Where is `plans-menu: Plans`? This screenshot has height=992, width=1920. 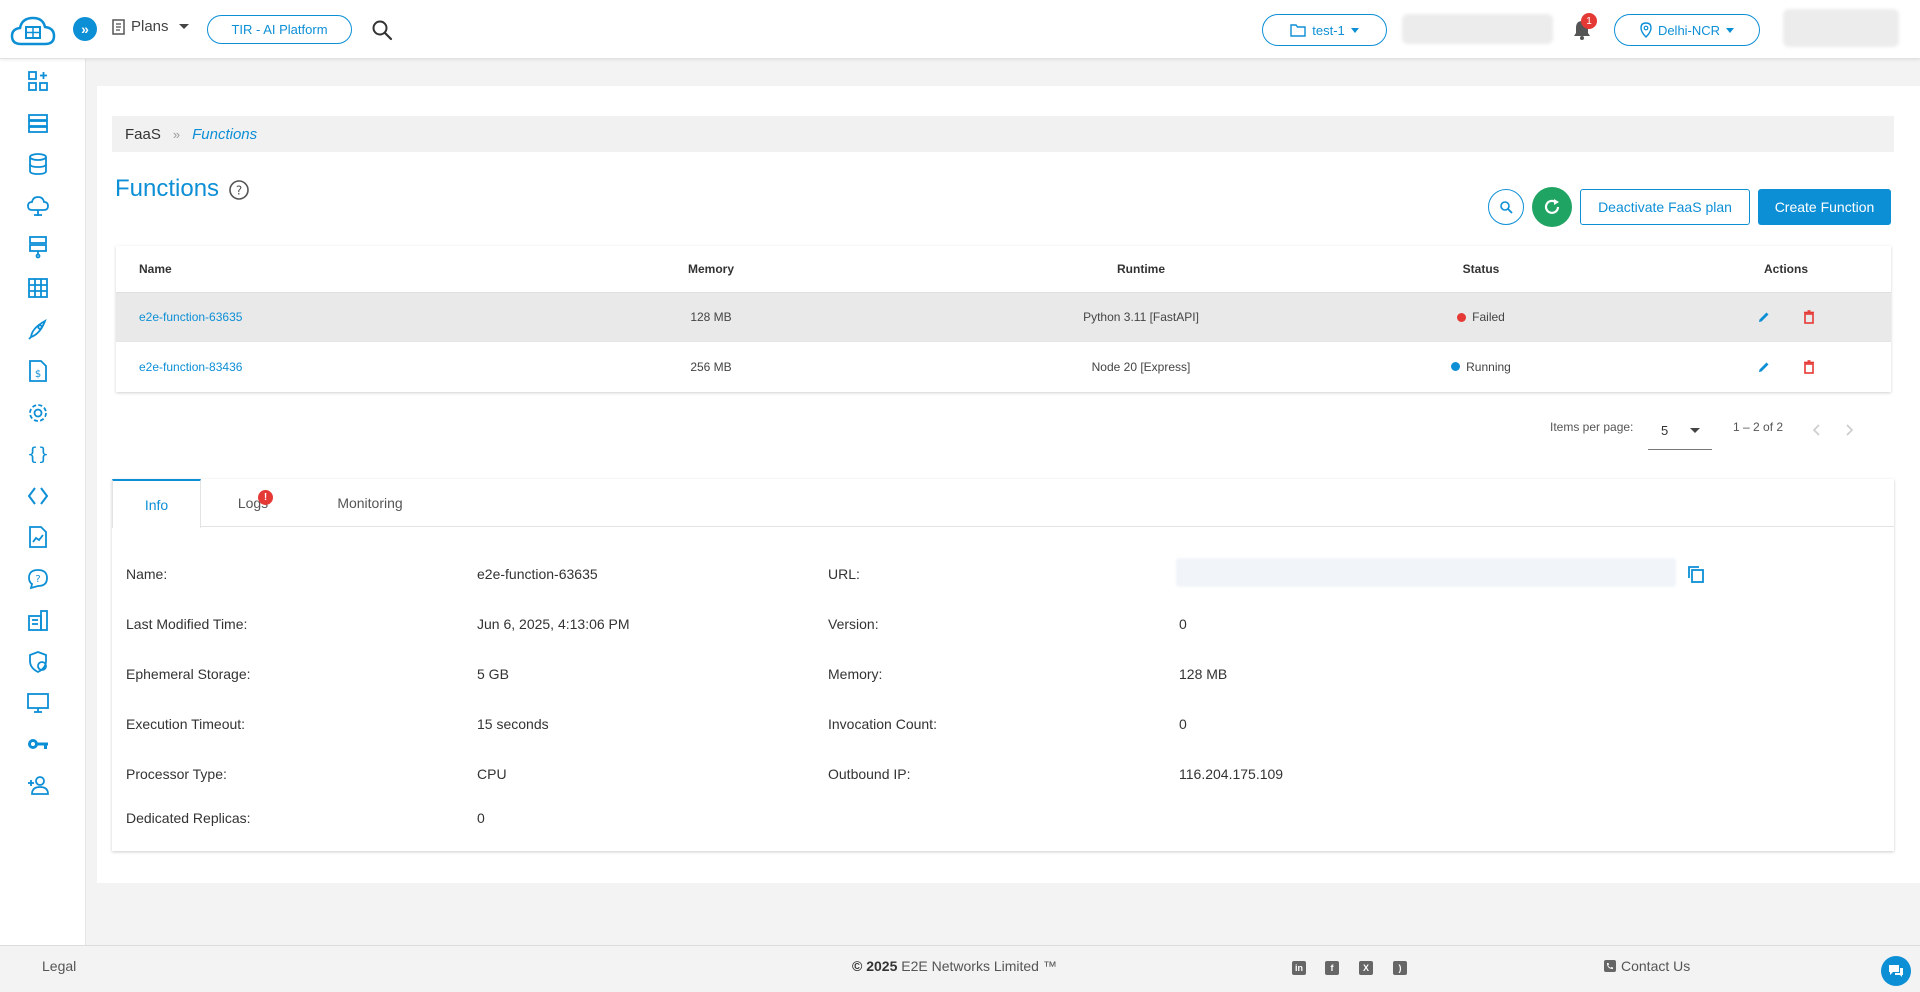
plans-menu: Plans is located at coordinates (150, 26).